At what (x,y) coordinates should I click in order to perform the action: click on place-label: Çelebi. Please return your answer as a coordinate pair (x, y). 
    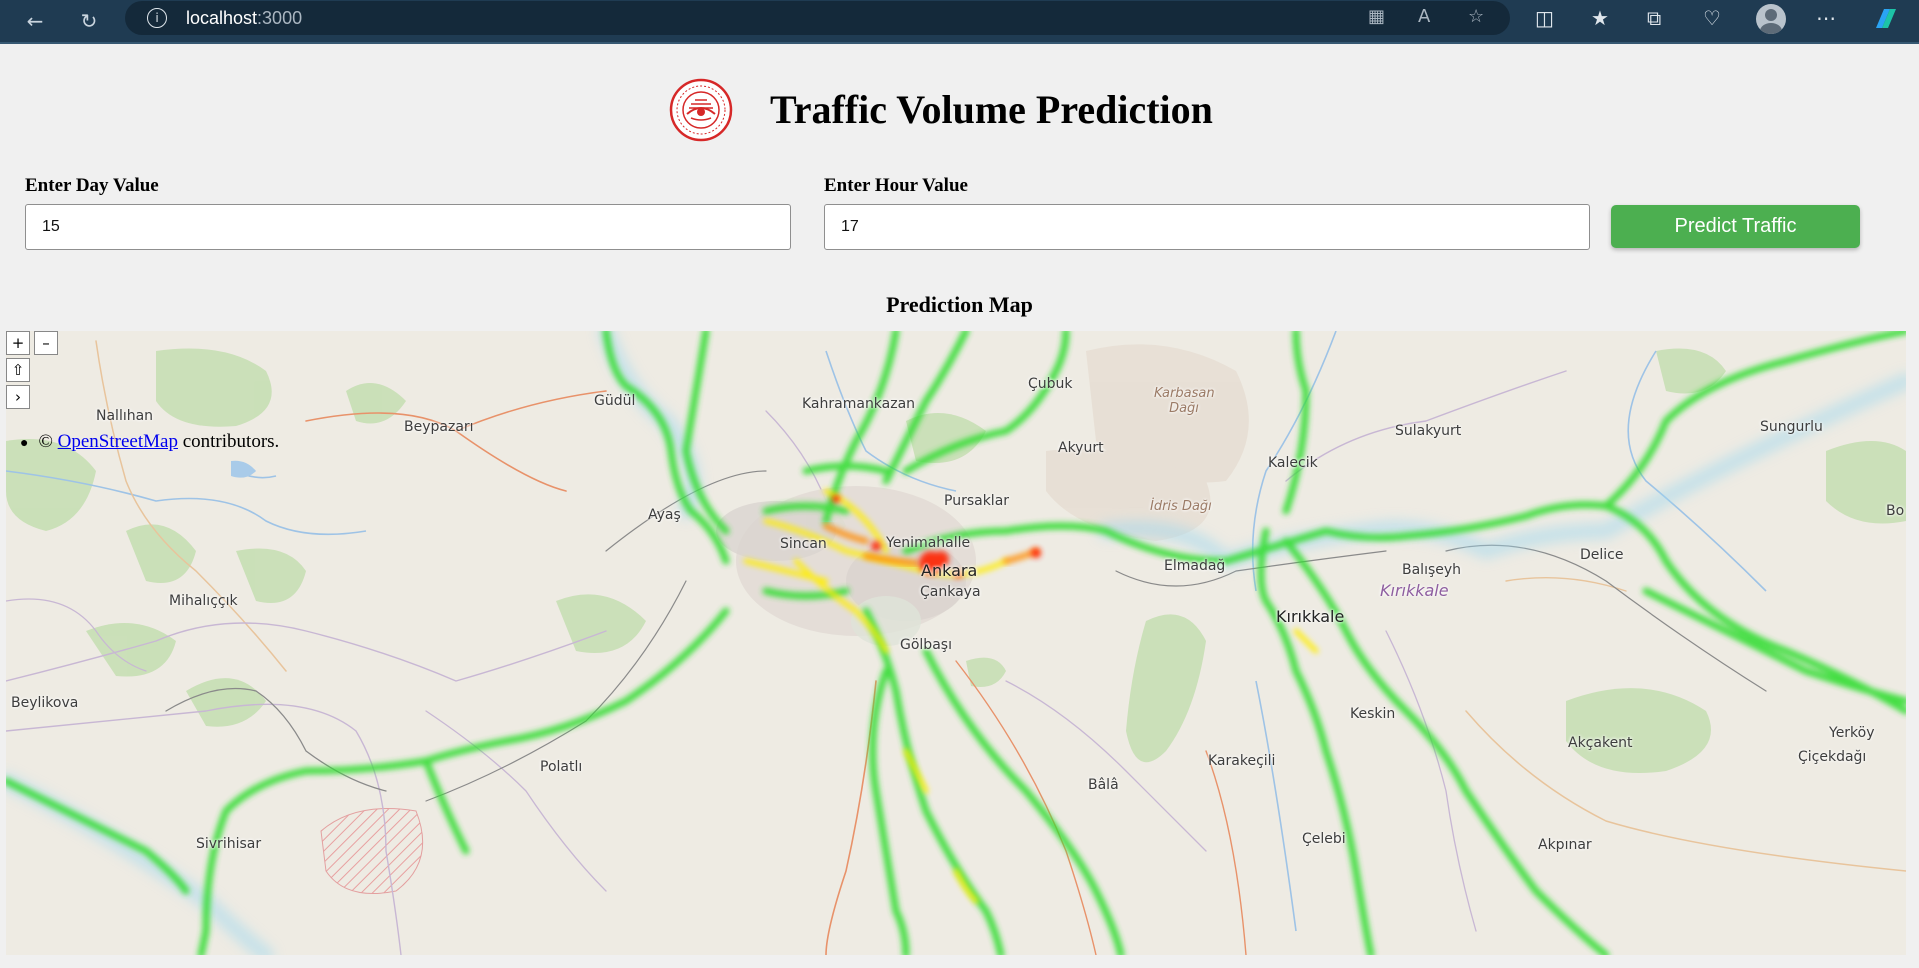
    Looking at the image, I should click on (1324, 839).